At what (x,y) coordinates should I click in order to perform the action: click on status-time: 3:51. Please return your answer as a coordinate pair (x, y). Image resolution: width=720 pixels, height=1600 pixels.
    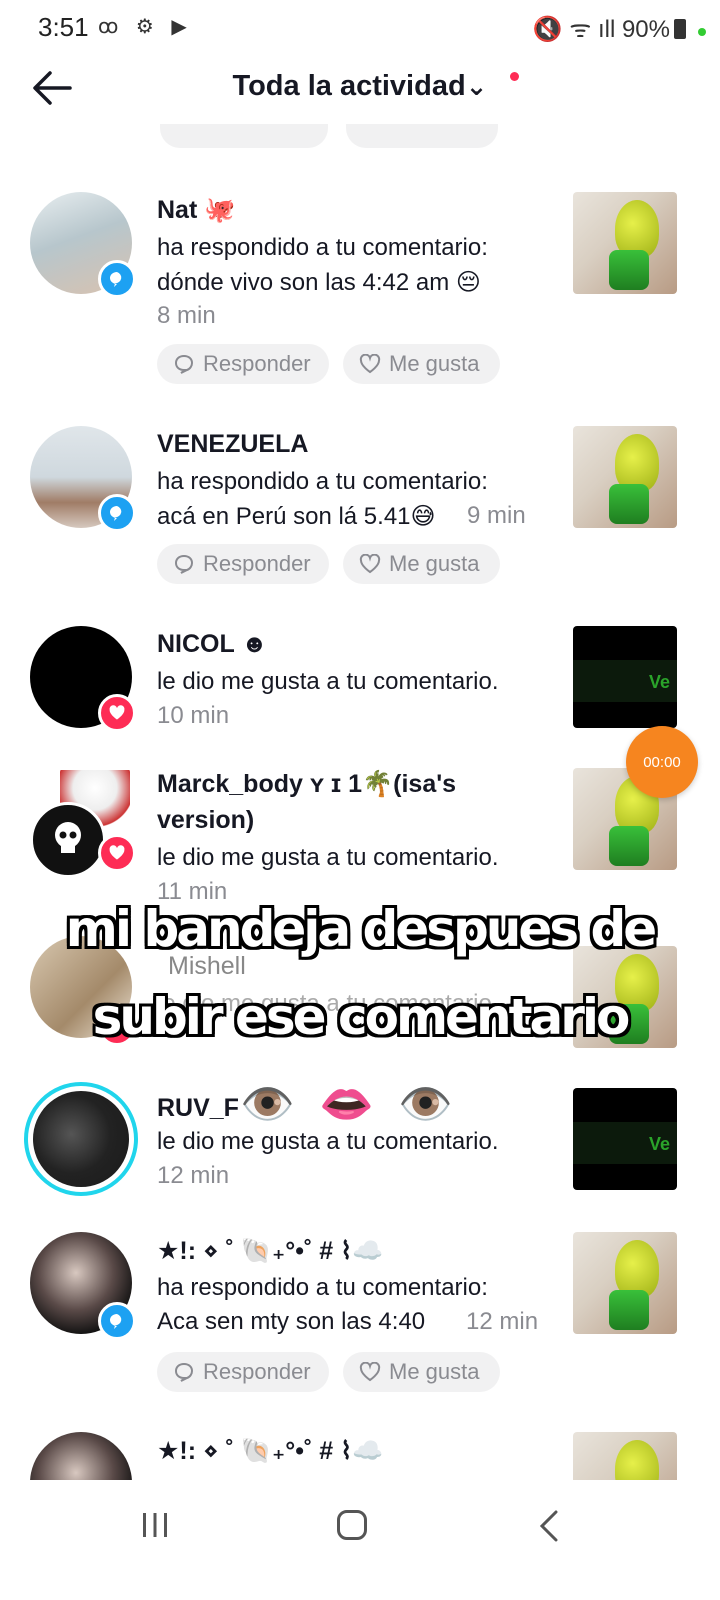
    Looking at the image, I should click on (63, 27).